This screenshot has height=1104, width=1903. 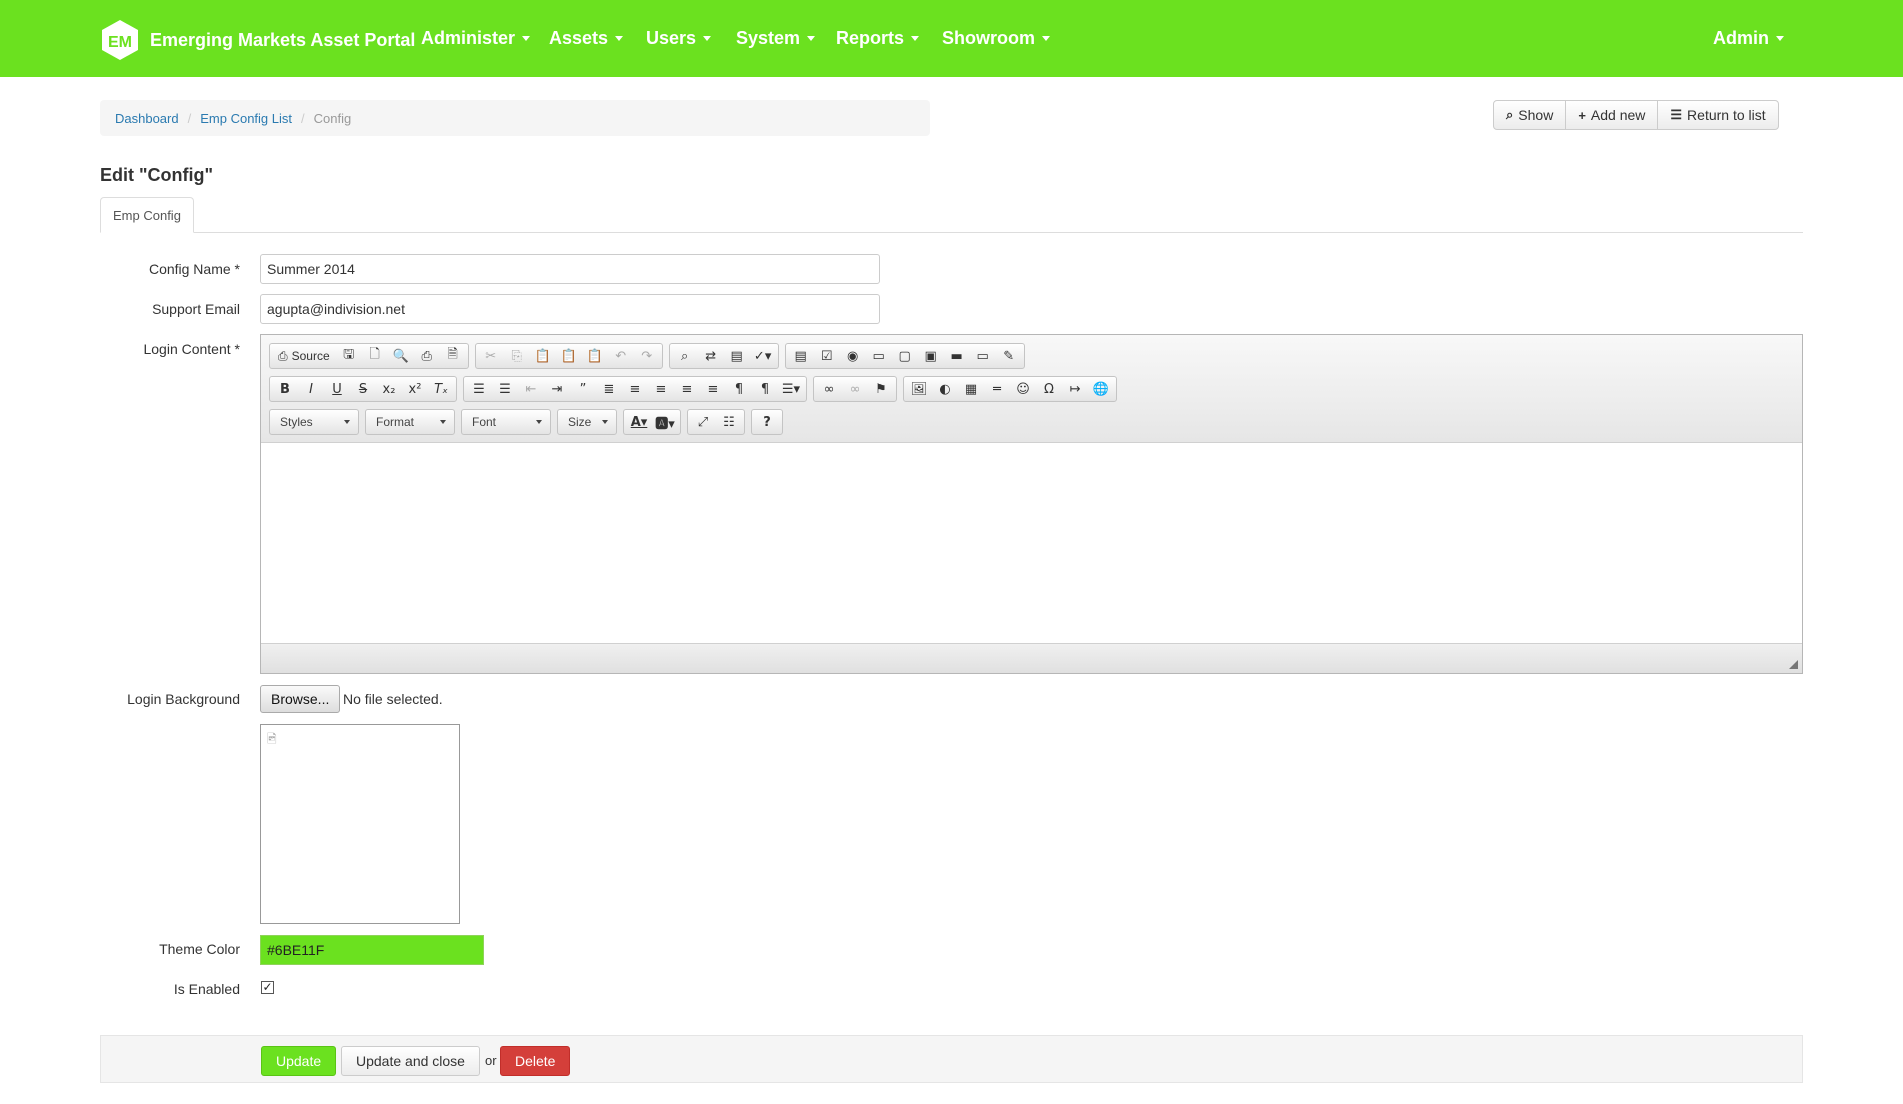 I want to click on templates-icon: 🗎, so click(x=453, y=356).